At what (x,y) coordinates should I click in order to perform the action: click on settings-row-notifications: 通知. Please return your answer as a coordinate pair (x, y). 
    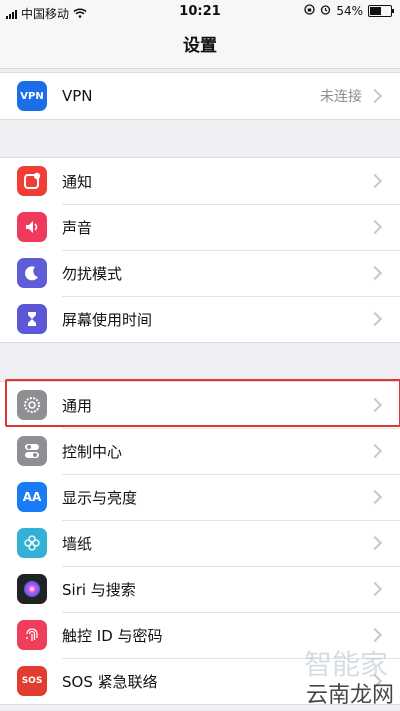
    Looking at the image, I should click on (200, 181).